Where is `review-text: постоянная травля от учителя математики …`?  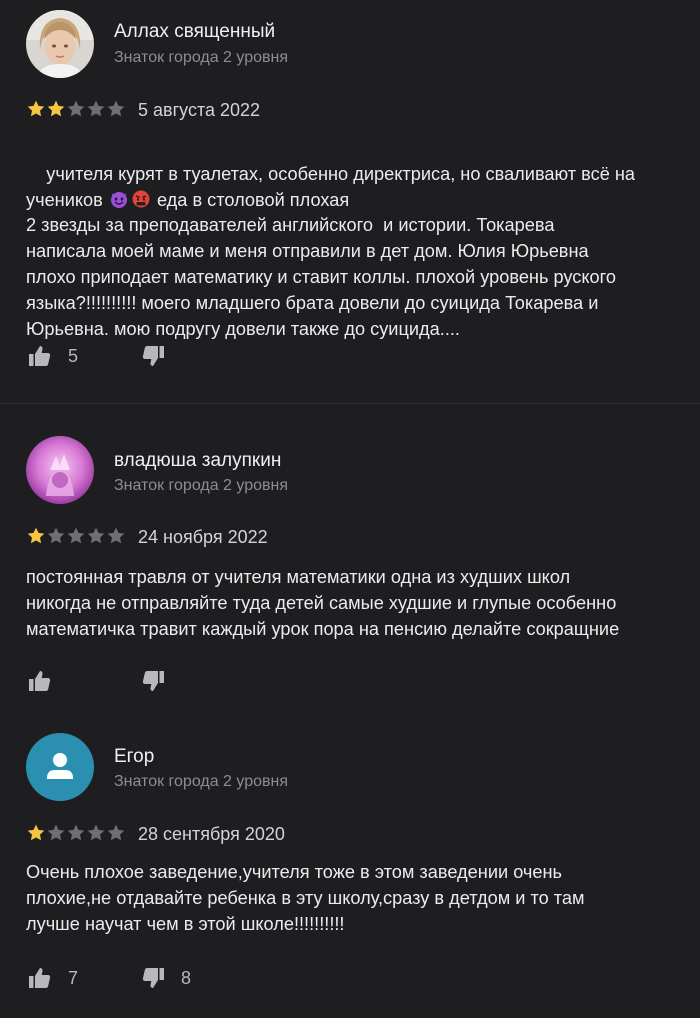
review-text: постоянная травля от учителя математики … is located at coordinates (323, 603).